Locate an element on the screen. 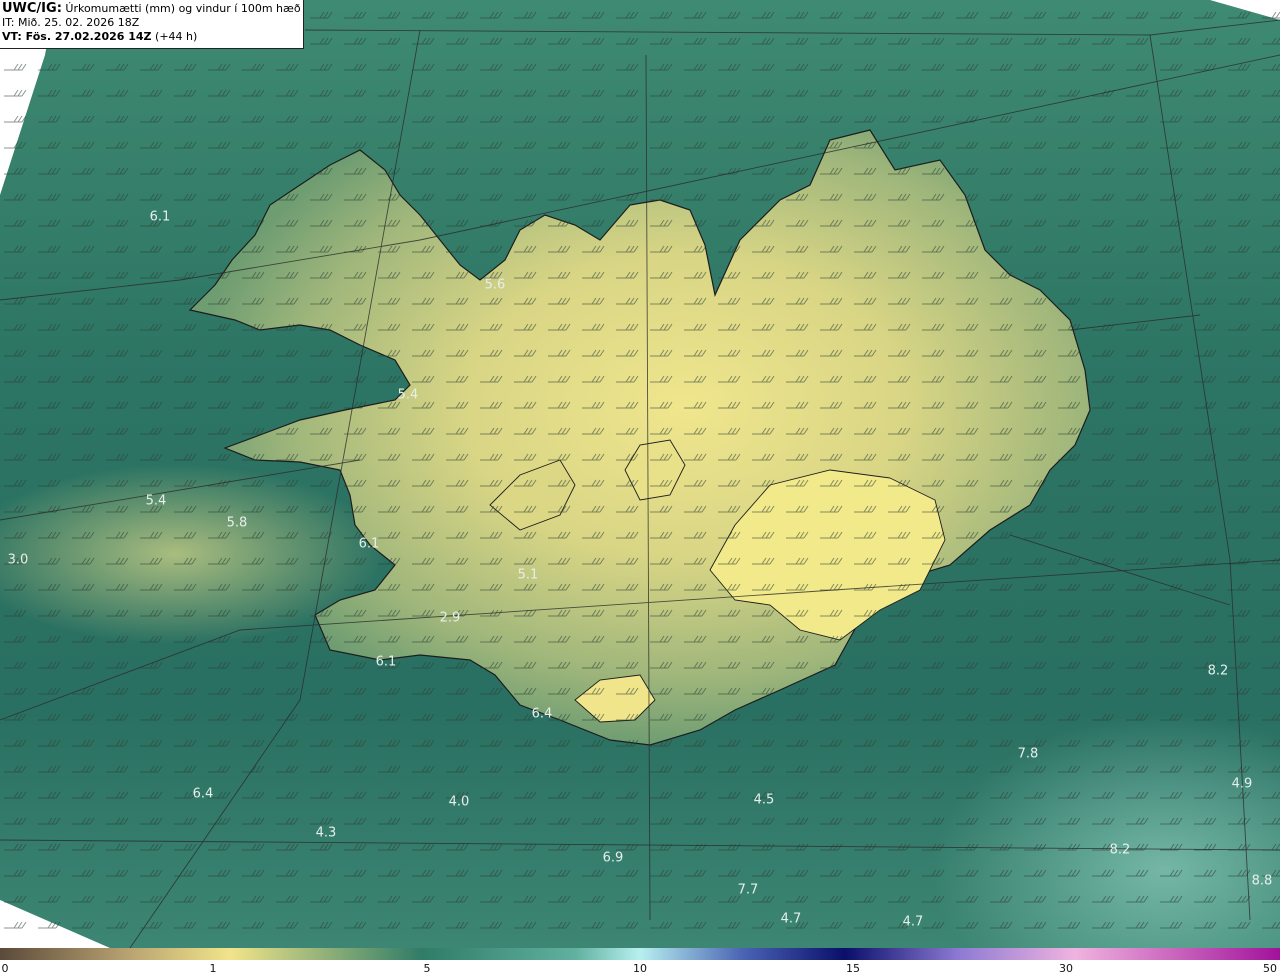  colorbar-tick: 5 is located at coordinates (427, 968).